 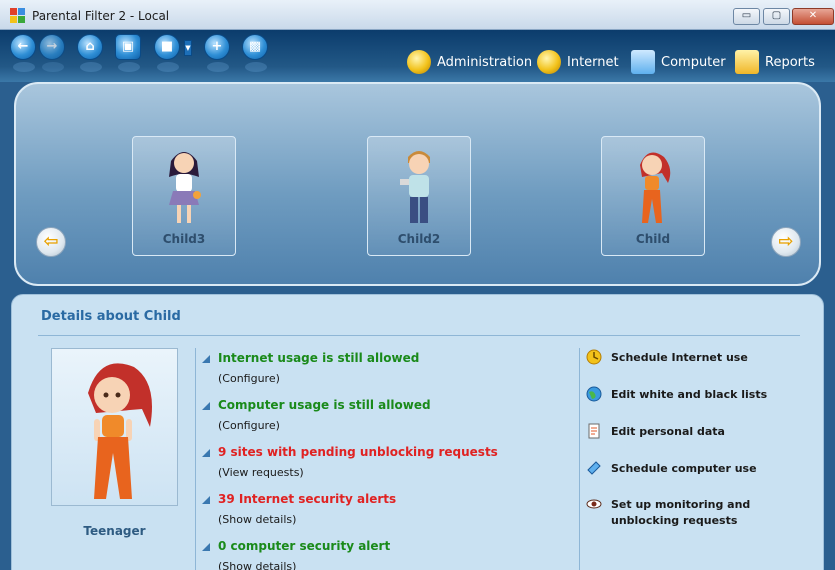 What do you see at coordinates (185, 187) in the screenshot?
I see `girl-avatar-icon` at bounding box center [185, 187].